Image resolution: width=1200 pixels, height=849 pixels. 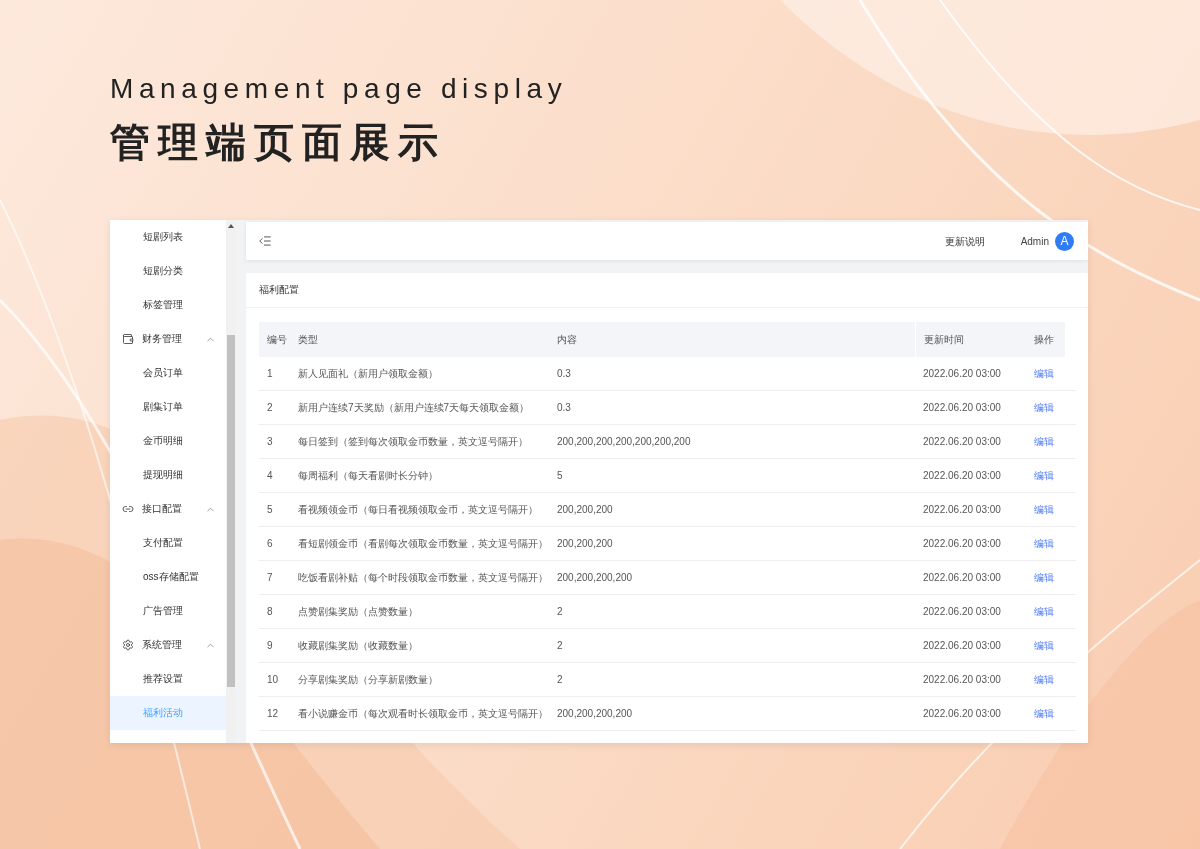 What do you see at coordinates (270, 544) in the screenshot?
I see `table-cell-text: 6` at bounding box center [270, 544].